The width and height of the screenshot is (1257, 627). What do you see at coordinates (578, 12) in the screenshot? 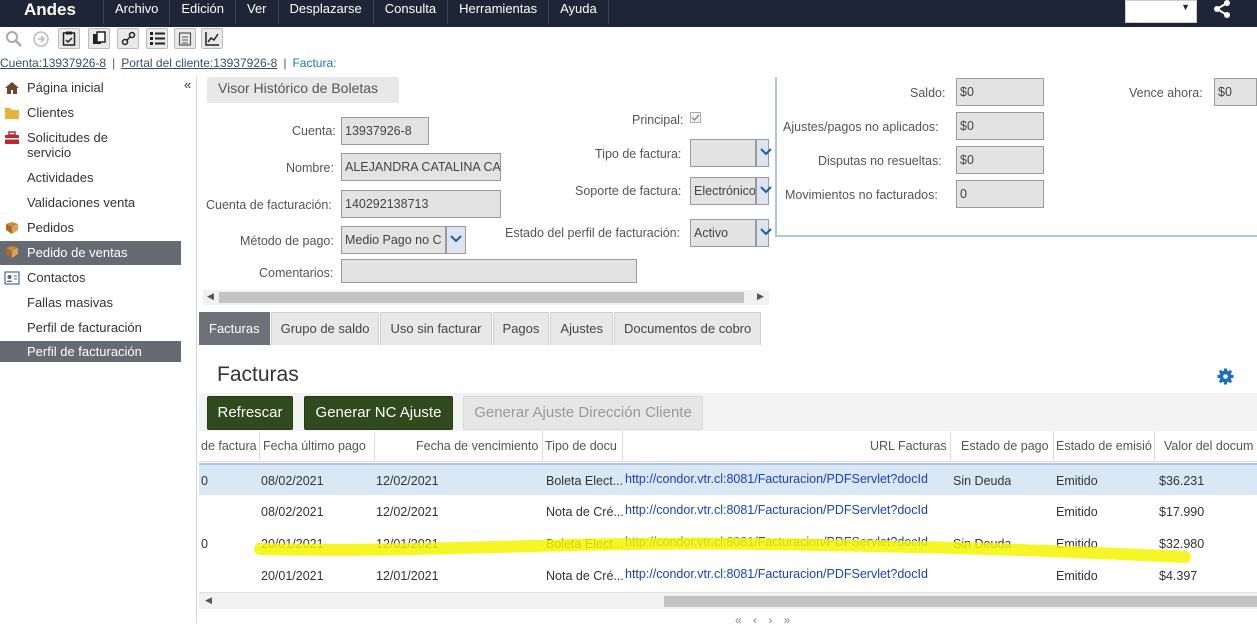
I see `menu-ayuda: Ayuda` at bounding box center [578, 12].